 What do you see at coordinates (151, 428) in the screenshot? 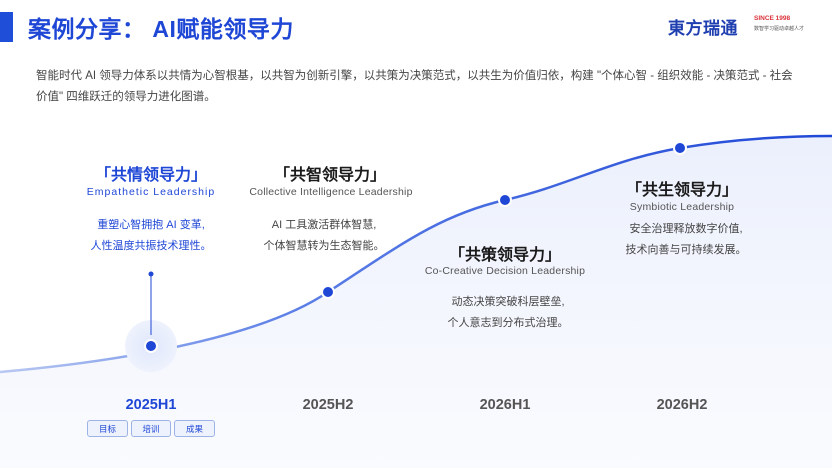
I see `tag-training-button: 培训` at bounding box center [151, 428].